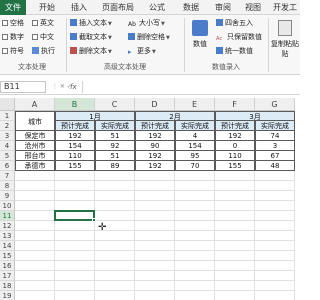  I want to click on numeric-button: 数值, so click(200, 38).